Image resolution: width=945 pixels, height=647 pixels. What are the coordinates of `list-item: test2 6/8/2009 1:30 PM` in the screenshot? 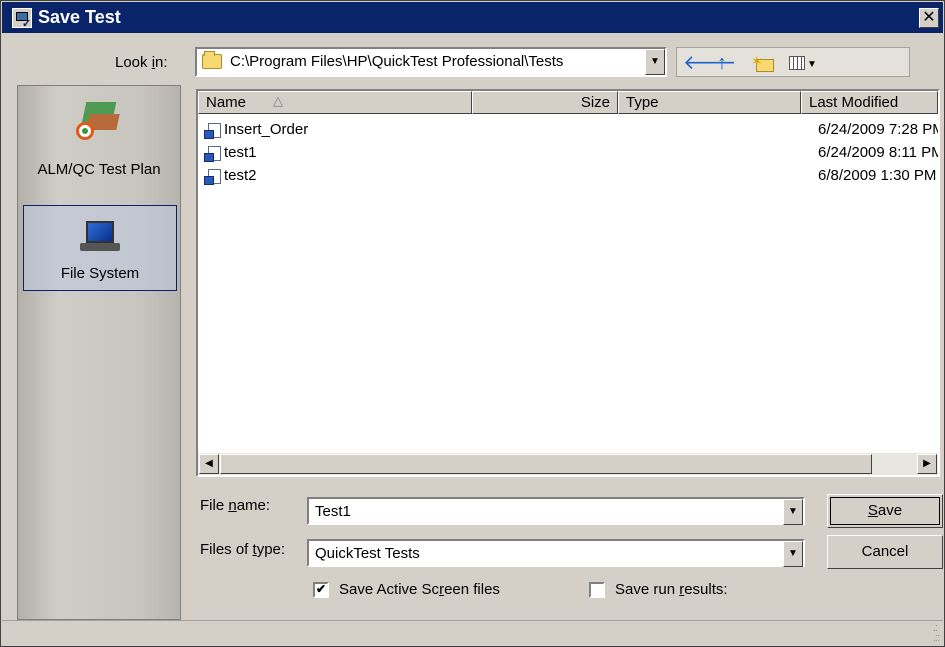 It's located at (568, 177).